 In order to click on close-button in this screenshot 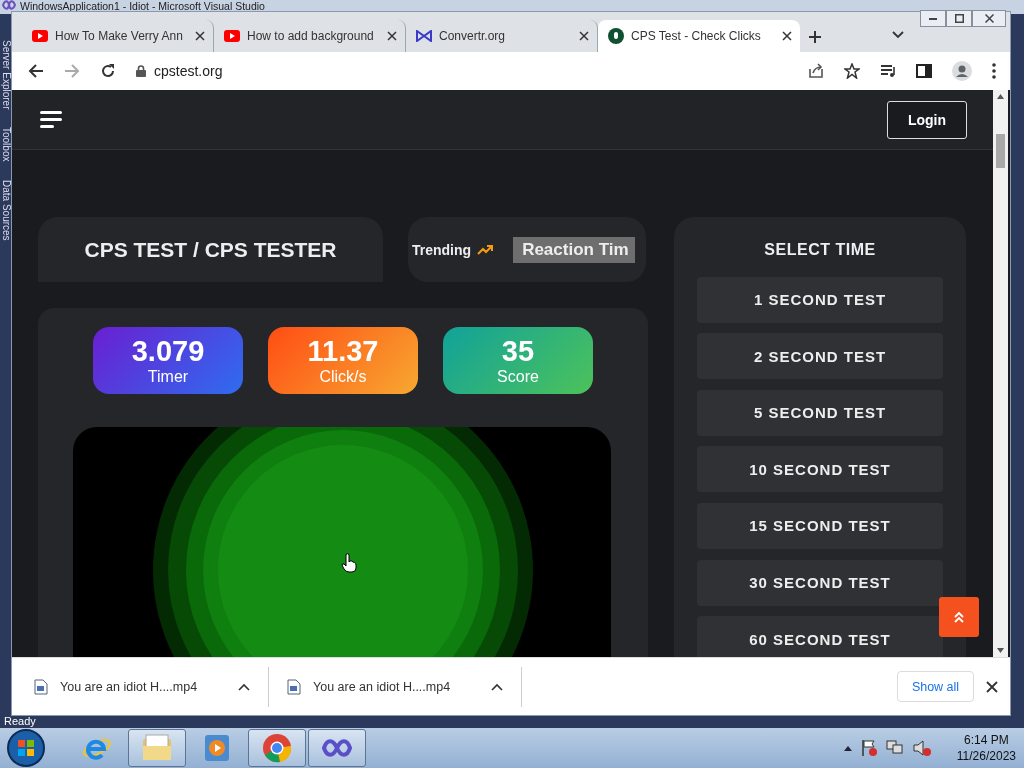, I will do `click(989, 18)`.